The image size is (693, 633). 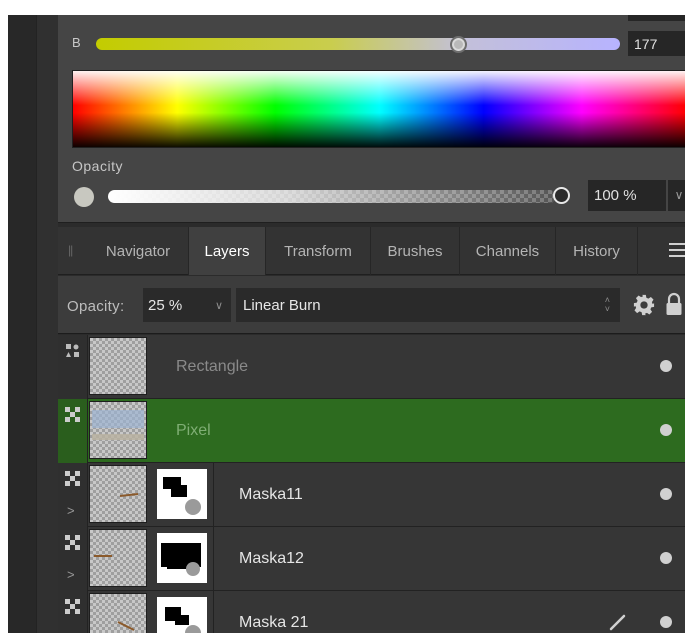 I want to click on layer-opacity-dropdown-button: ∨, so click(x=219, y=305).